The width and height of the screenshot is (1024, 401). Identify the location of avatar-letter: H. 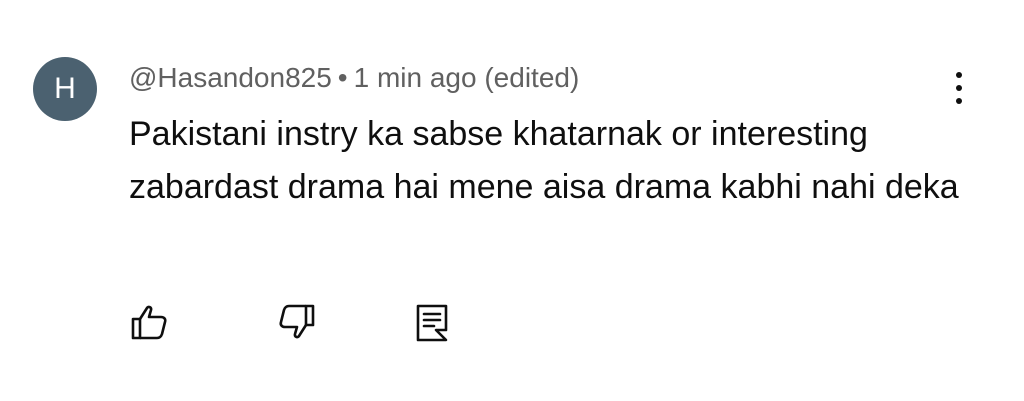
(65, 88).